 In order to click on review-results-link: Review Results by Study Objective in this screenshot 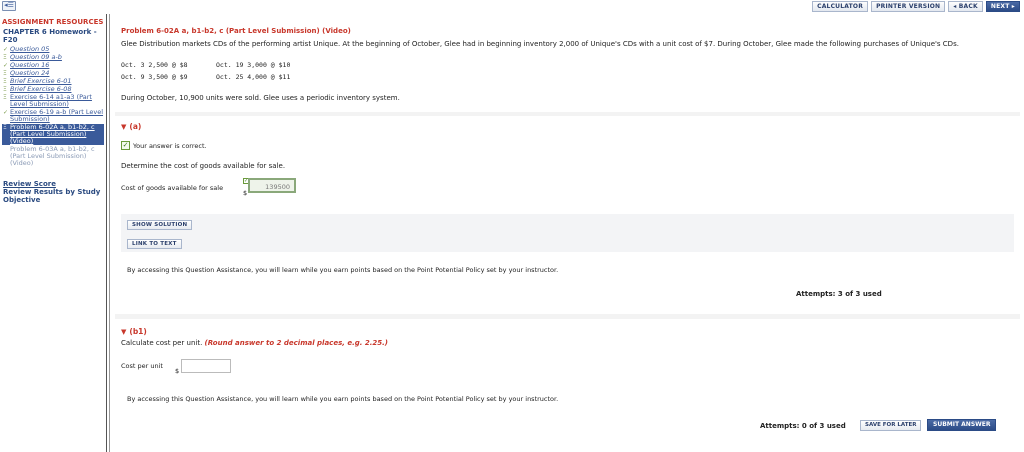, I will do `click(52, 196)`.